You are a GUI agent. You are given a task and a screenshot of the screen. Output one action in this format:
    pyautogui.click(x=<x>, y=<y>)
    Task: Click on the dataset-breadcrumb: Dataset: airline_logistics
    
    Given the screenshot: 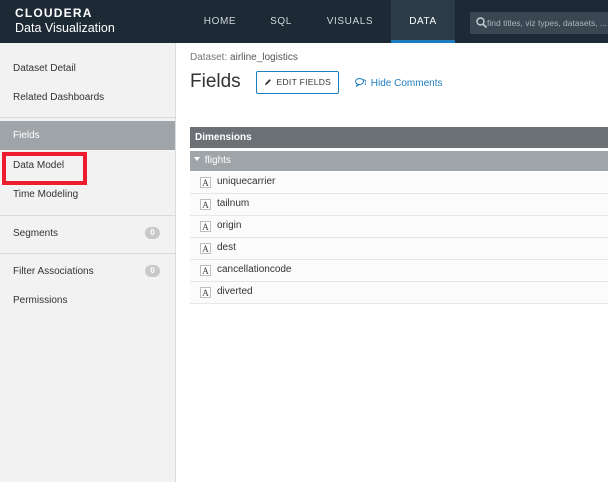 What is the action you would take?
    pyautogui.click(x=244, y=57)
    